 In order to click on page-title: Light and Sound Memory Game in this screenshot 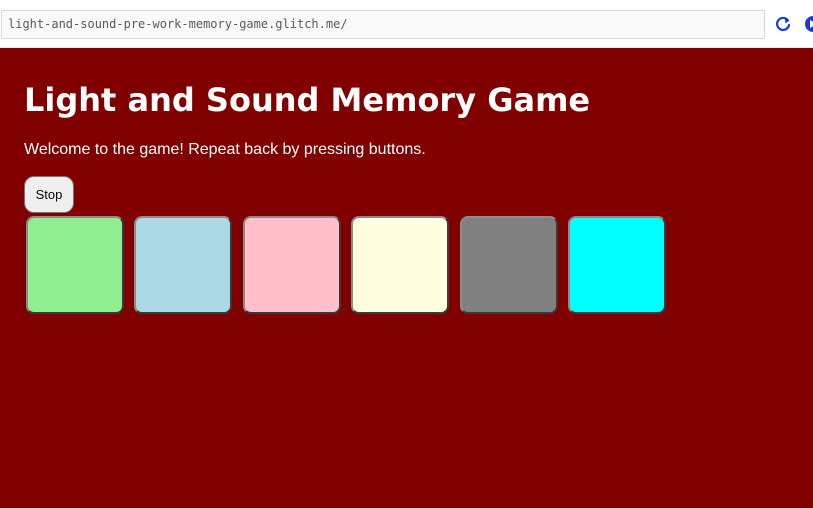, I will do `click(307, 100)`.